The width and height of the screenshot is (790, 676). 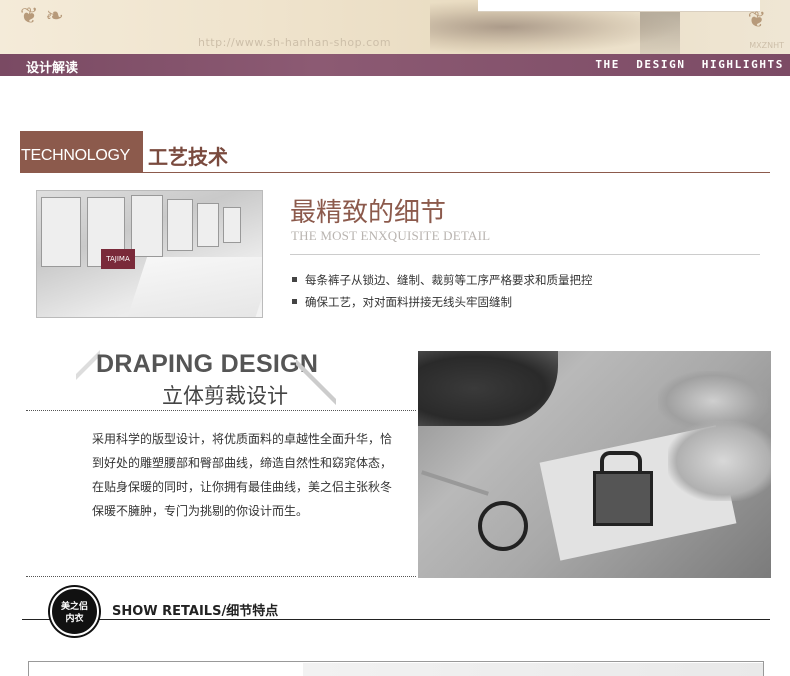 I want to click on list-item: 每条裤子从锁边、缝制、裁剪等工序严格要求和质量把控, so click(x=442, y=280).